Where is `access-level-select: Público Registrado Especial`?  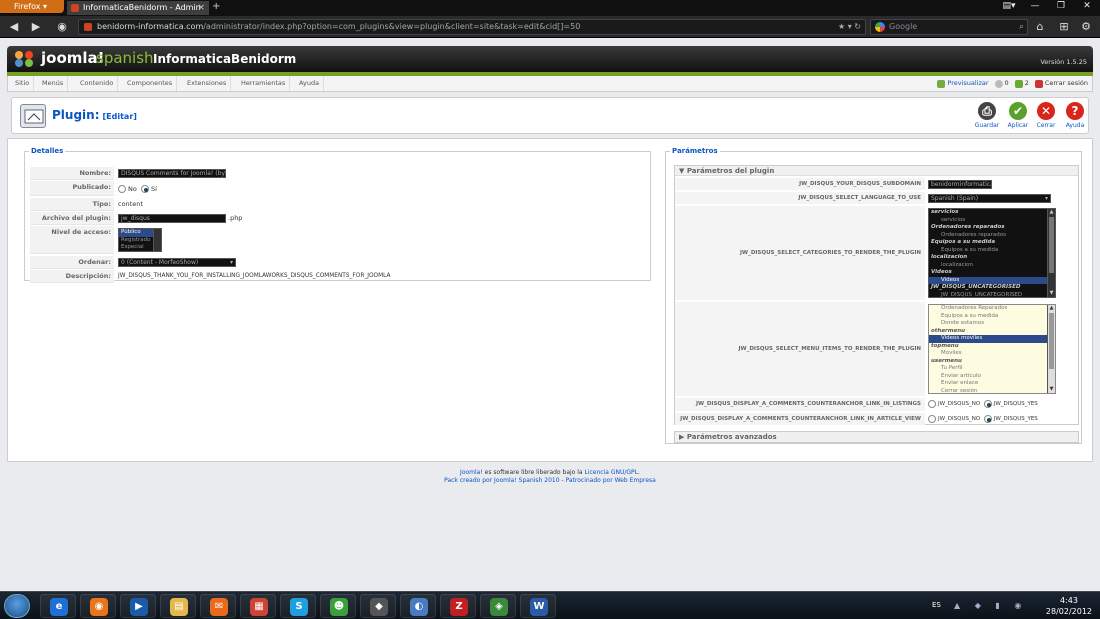
access-level-select: Público Registrado Especial is located at coordinates (140, 240).